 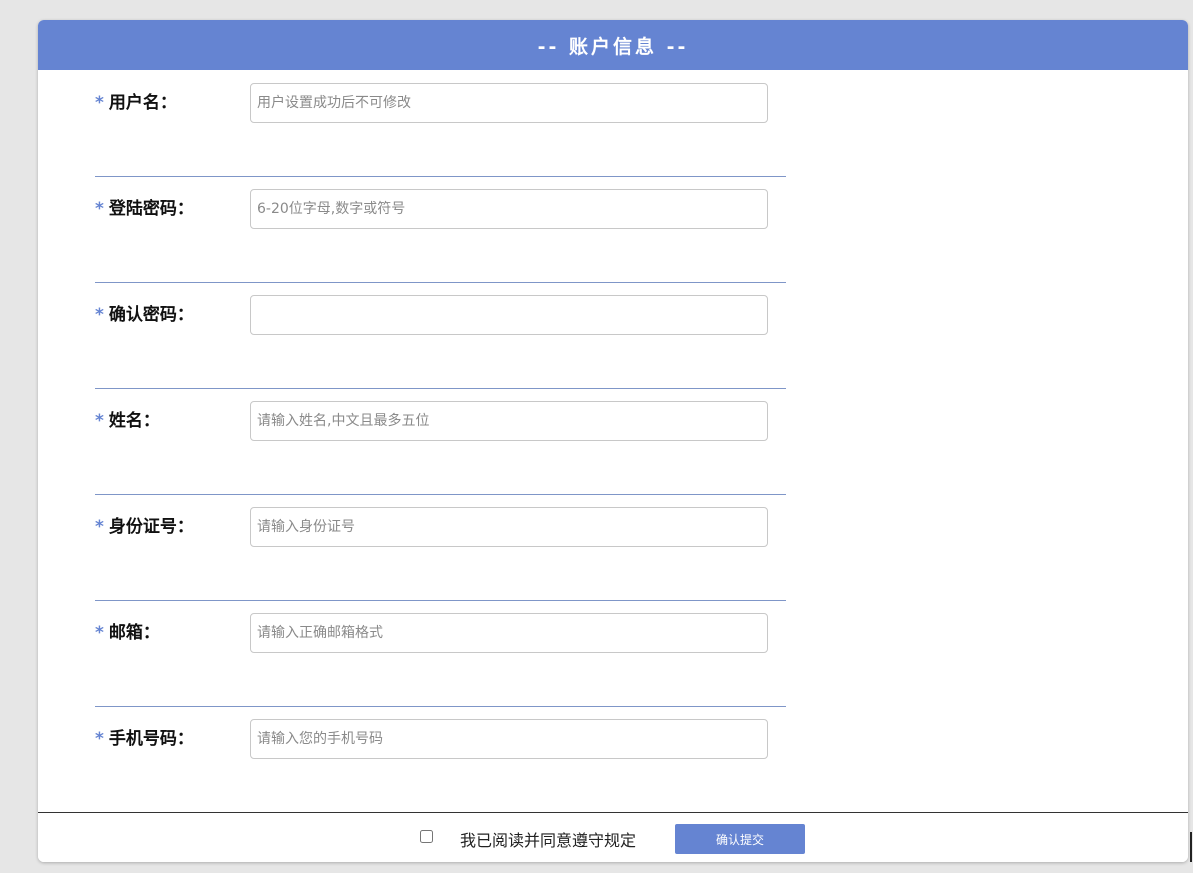 I want to click on panel-header: -- 账户信息 --, so click(x=613, y=45).